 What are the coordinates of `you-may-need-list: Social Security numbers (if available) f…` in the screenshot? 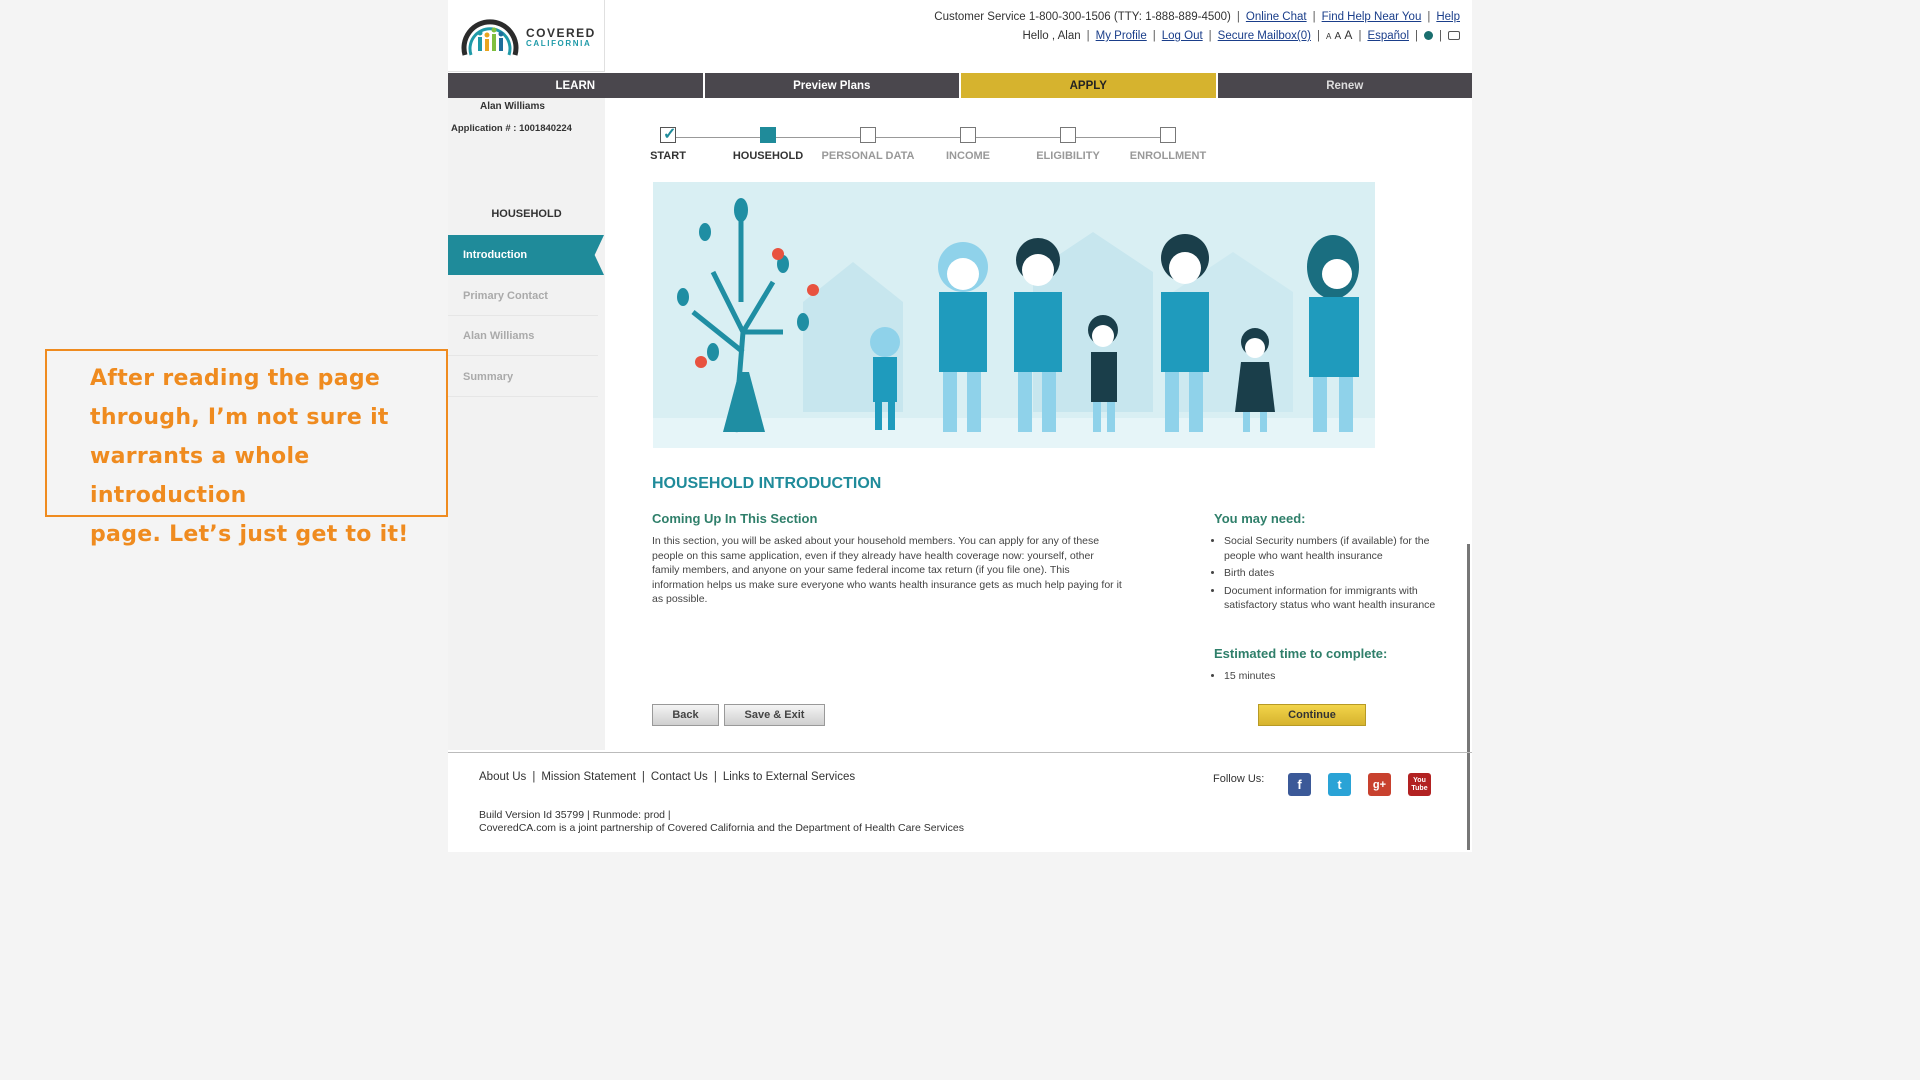 It's located at (1333, 575).